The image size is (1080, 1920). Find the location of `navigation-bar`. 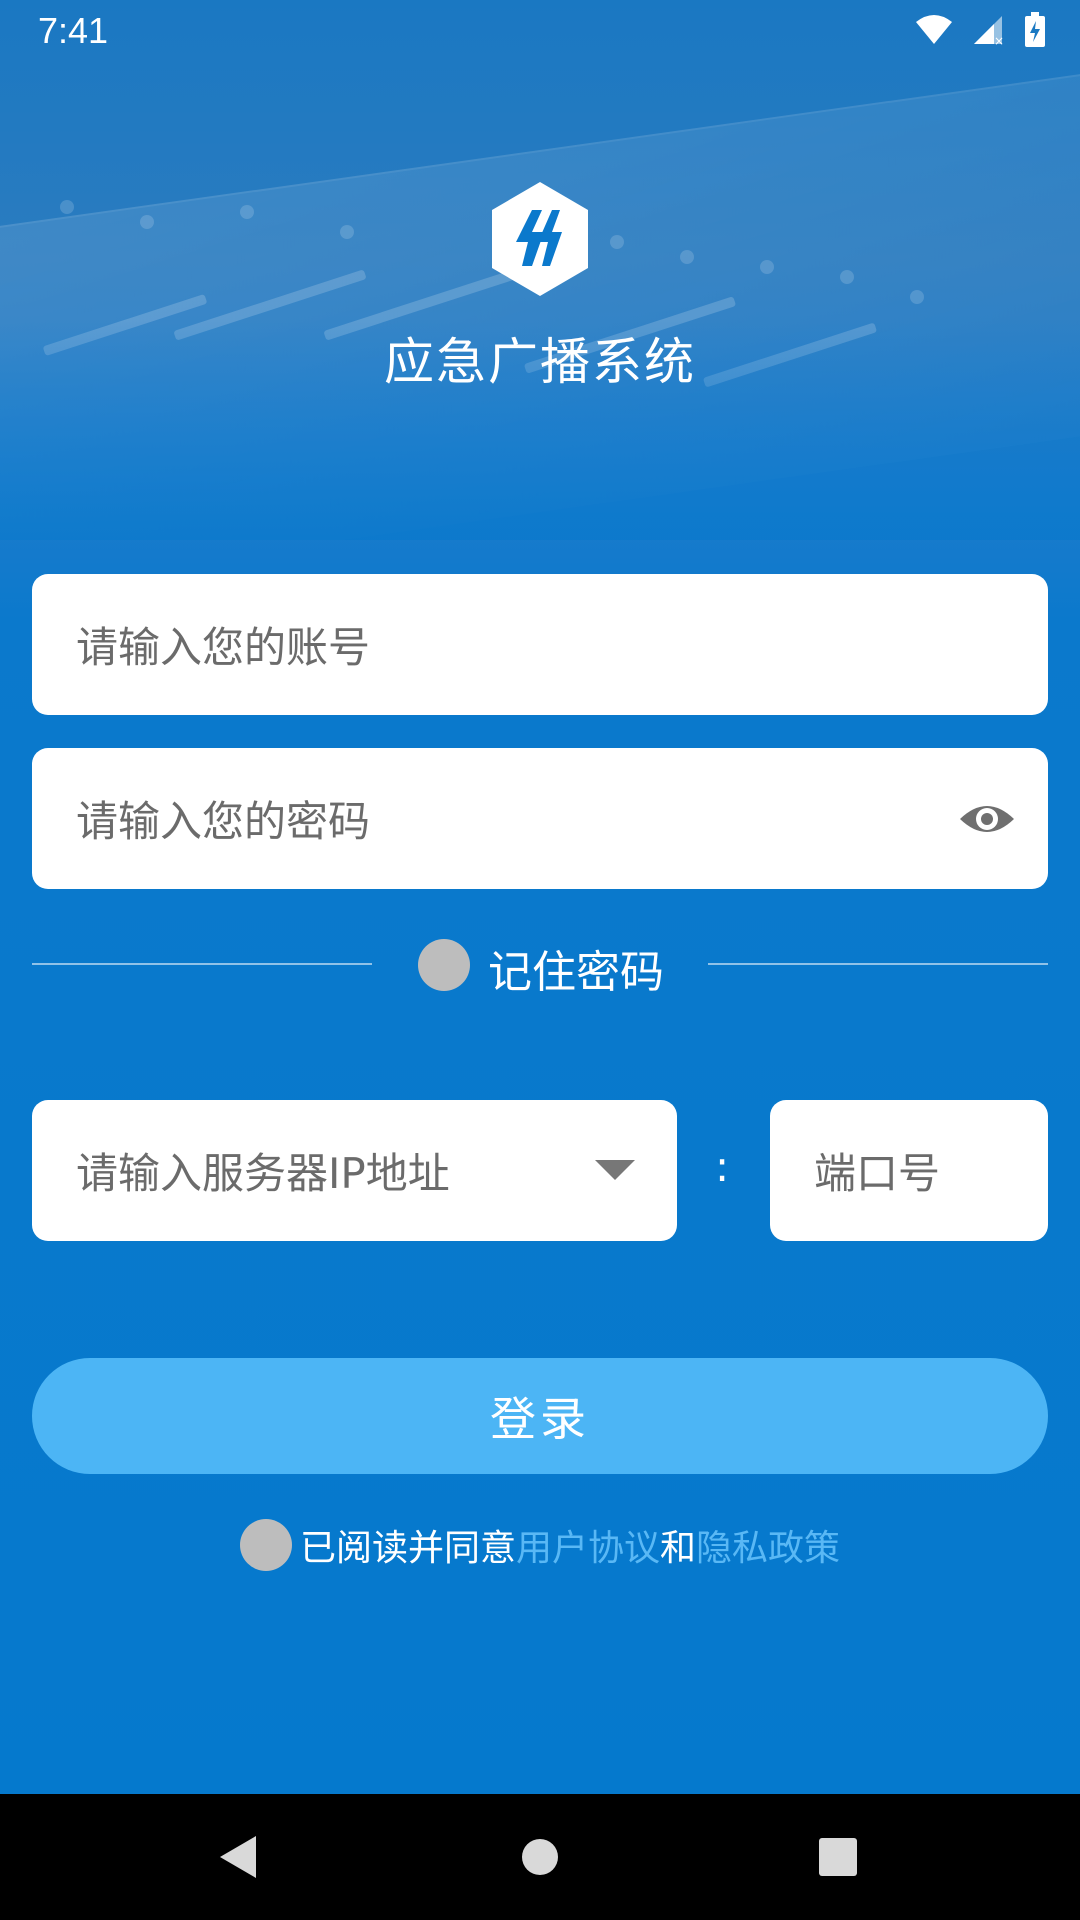

navigation-bar is located at coordinates (540, 1857).